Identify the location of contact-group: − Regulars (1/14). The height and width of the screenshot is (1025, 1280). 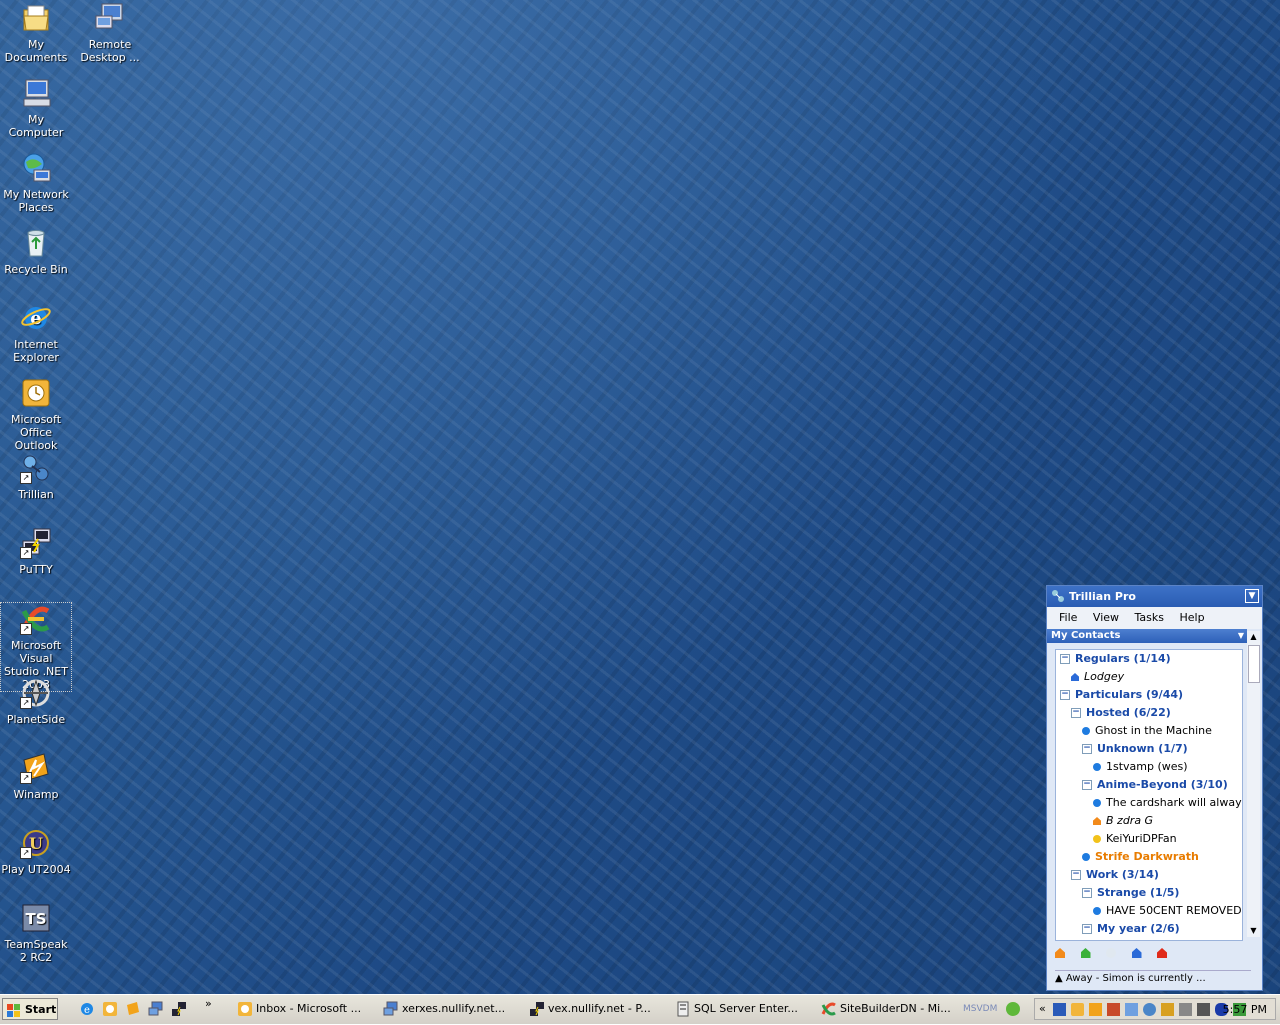
(1149, 659).